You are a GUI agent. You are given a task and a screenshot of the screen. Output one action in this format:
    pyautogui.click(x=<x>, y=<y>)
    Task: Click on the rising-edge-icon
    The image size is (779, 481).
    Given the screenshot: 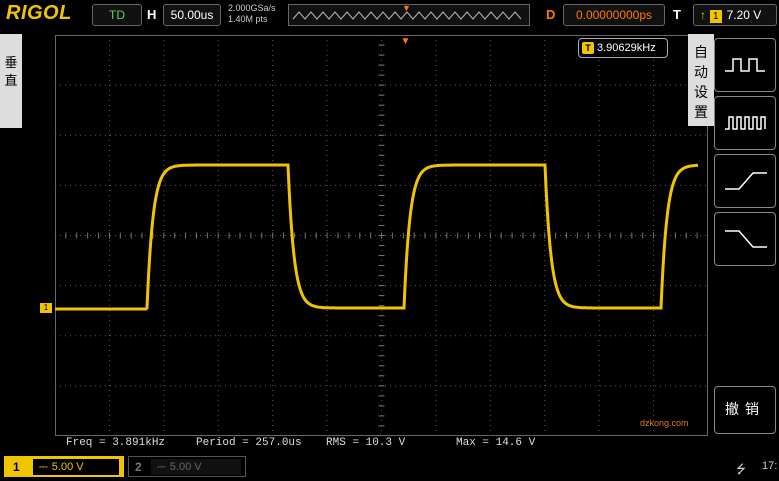 What is the action you would take?
    pyautogui.click(x=746, y=181)
    